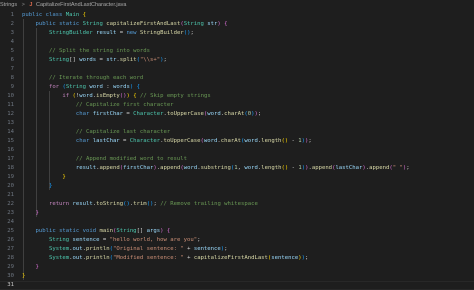 The image size is (474, 290). Describe the element at coordinates (237, 132) in the screenshot. I see `code-line: 14 // Capitalize last character` at that location.